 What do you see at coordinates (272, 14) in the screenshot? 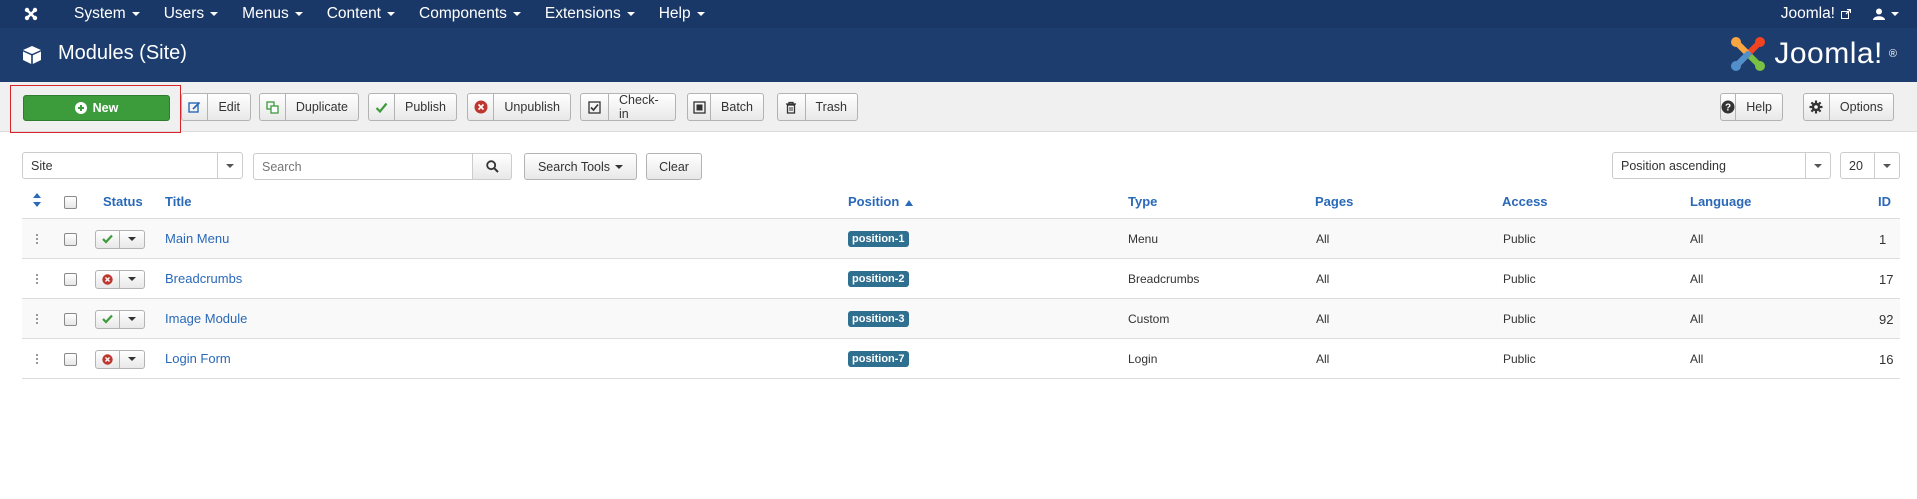
I see `menu-menus: Menus` at bounding box center [272, 14].